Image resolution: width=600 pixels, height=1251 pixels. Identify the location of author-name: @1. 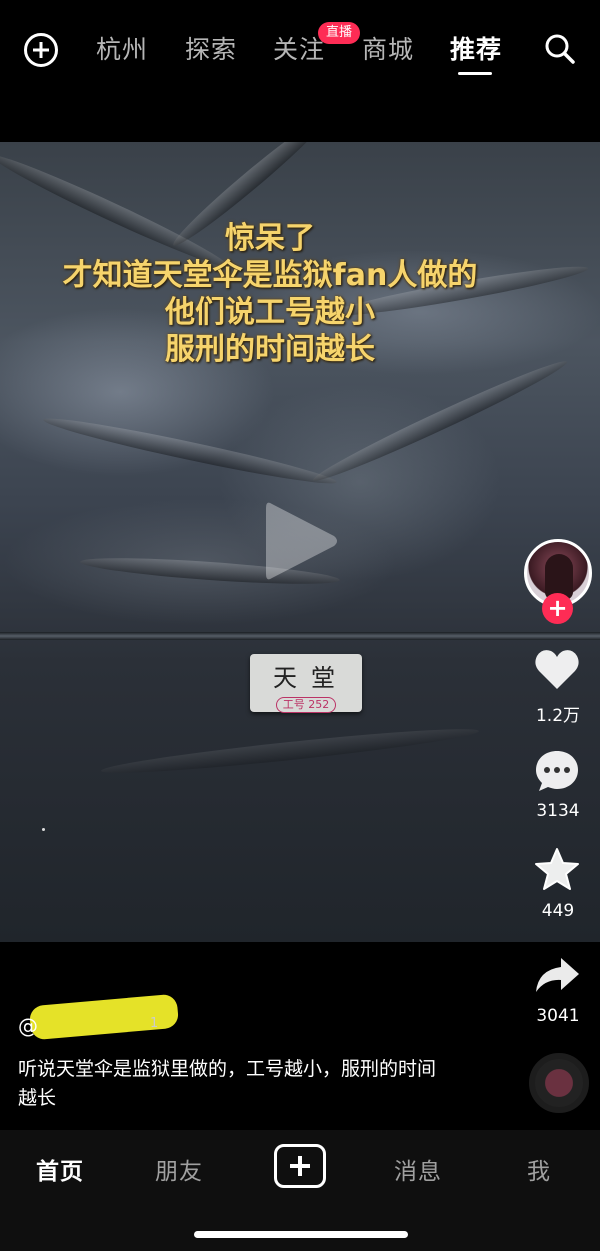
(88, 1026).